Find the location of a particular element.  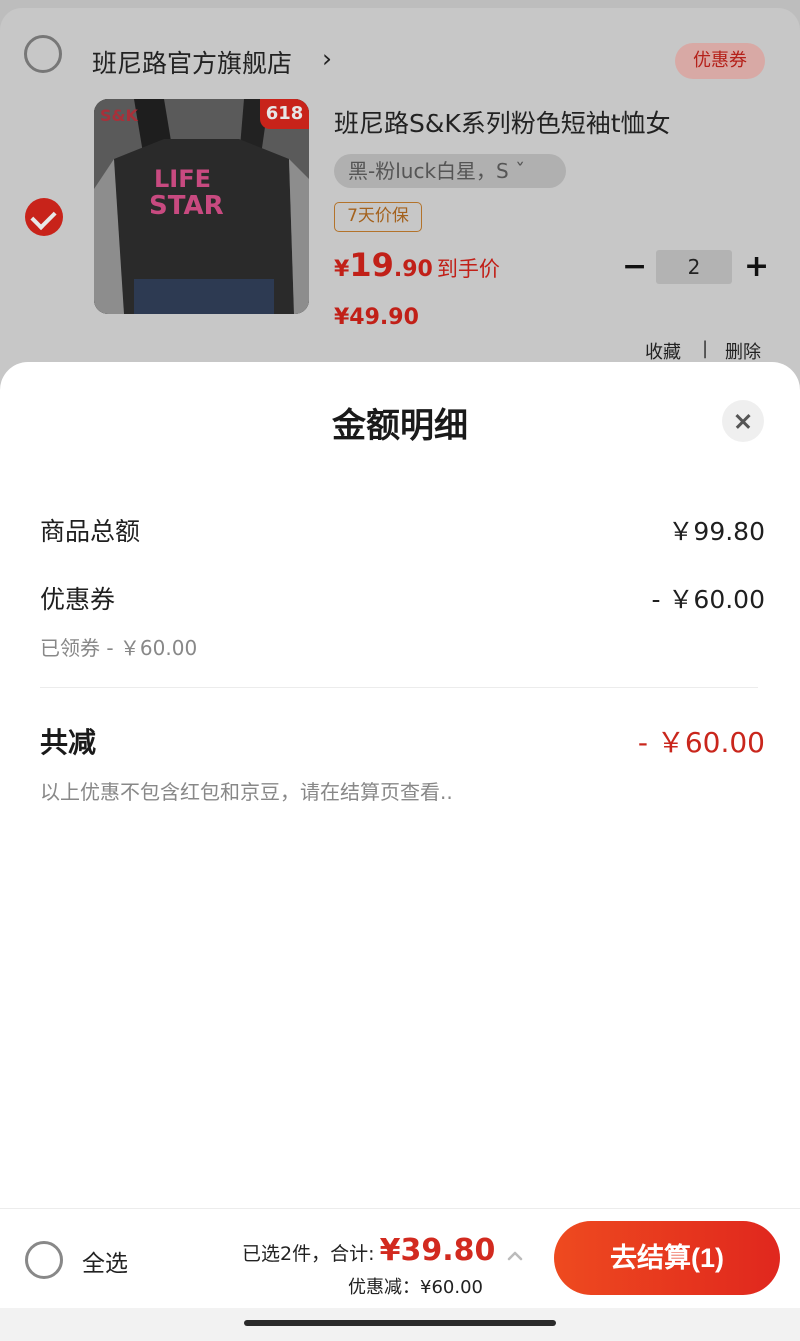

coupon-note: 已领券 - ￥60.00 is located at coordinates (119, 648).